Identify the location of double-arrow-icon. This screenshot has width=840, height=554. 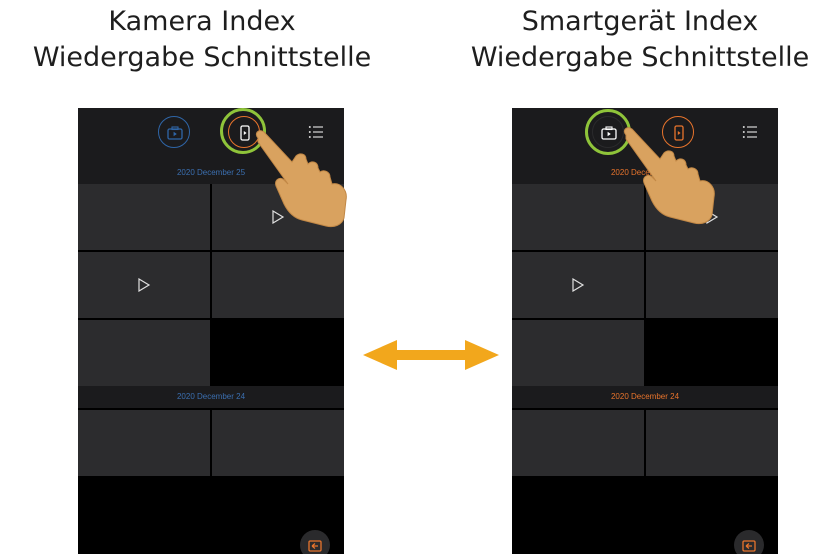
(431, 355).